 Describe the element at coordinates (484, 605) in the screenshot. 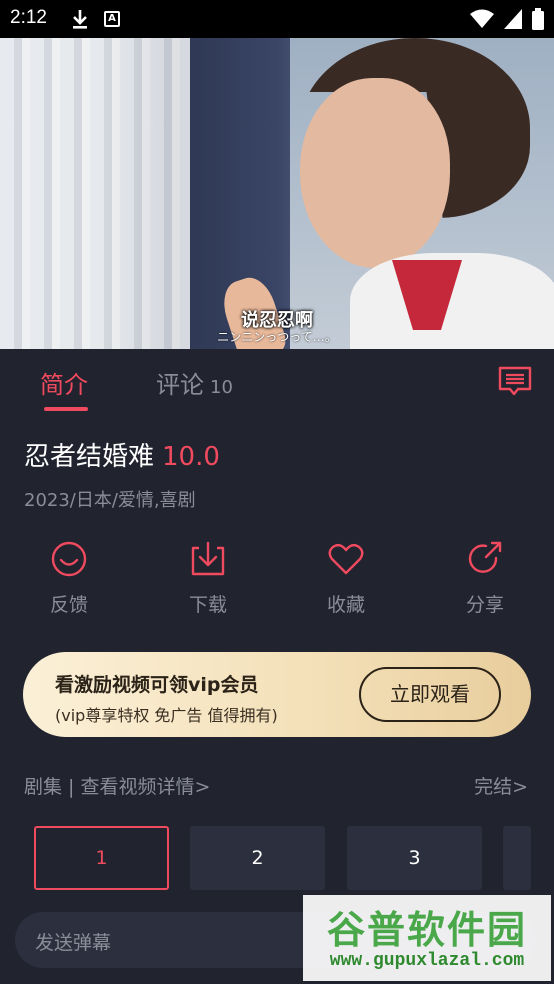

I see `share-label: 分享` at that location.